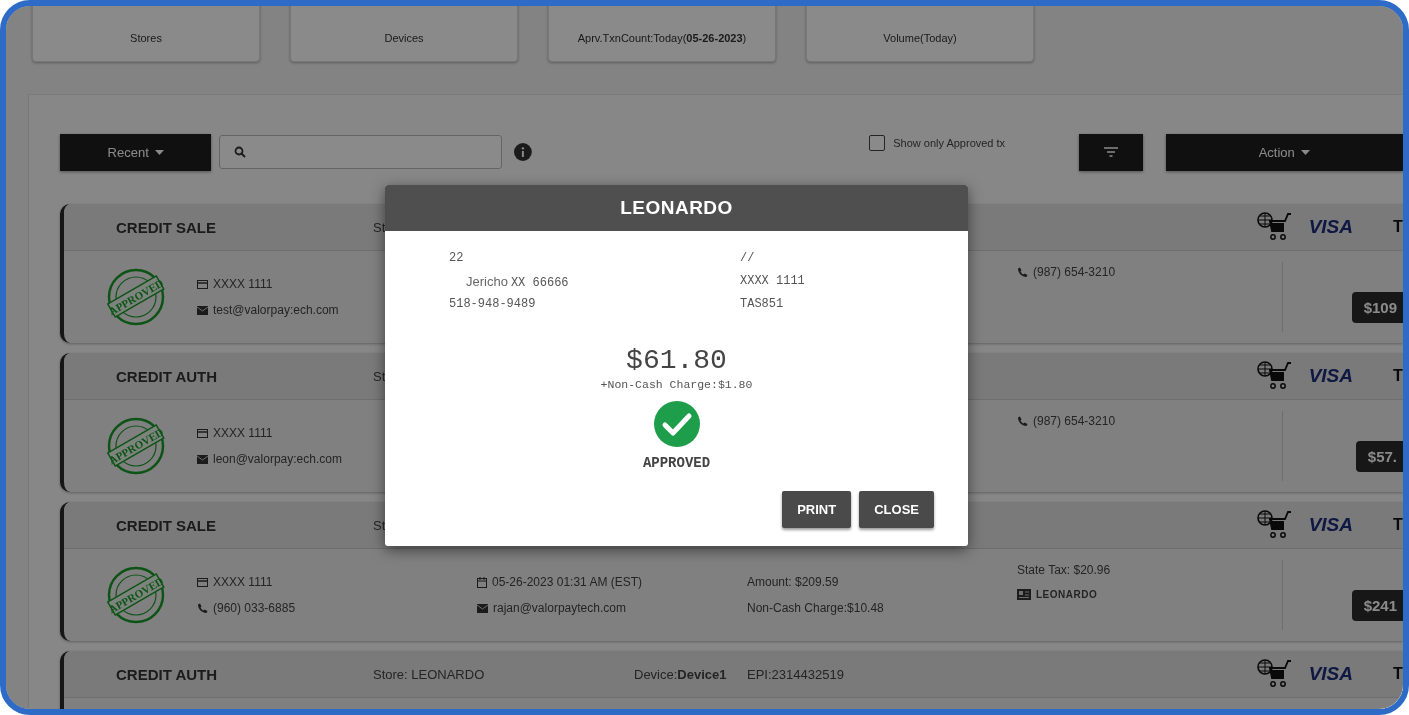 Image resolution: width=1409 pixels, height=715 pixels. What do you see at coordinates (517, 283) in the screenshot?
I see `receipt-text: Jericho XX 66666` at bounding box center [517, 283].